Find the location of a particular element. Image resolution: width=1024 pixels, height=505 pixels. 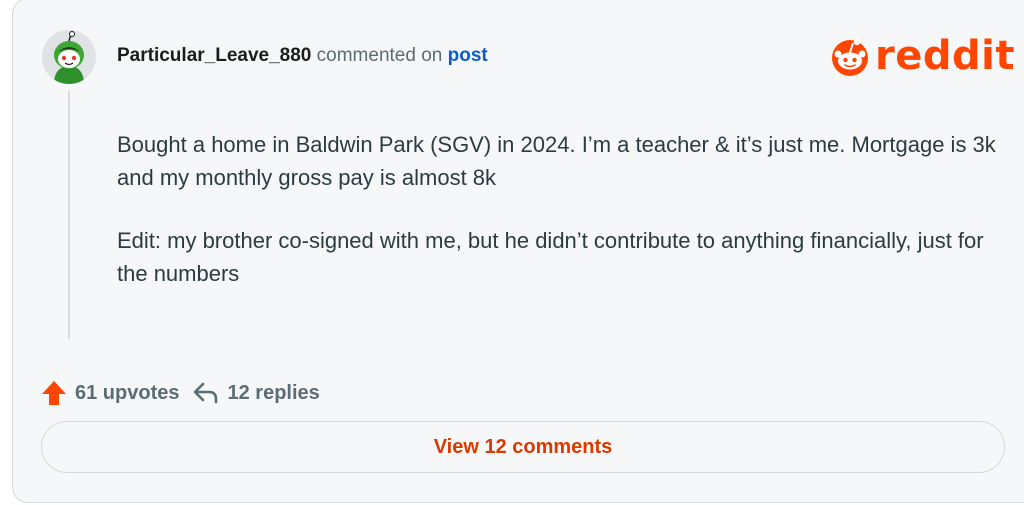

comment-header: Particular_Leave_880 commented on post is located at coordinates (302, 56).